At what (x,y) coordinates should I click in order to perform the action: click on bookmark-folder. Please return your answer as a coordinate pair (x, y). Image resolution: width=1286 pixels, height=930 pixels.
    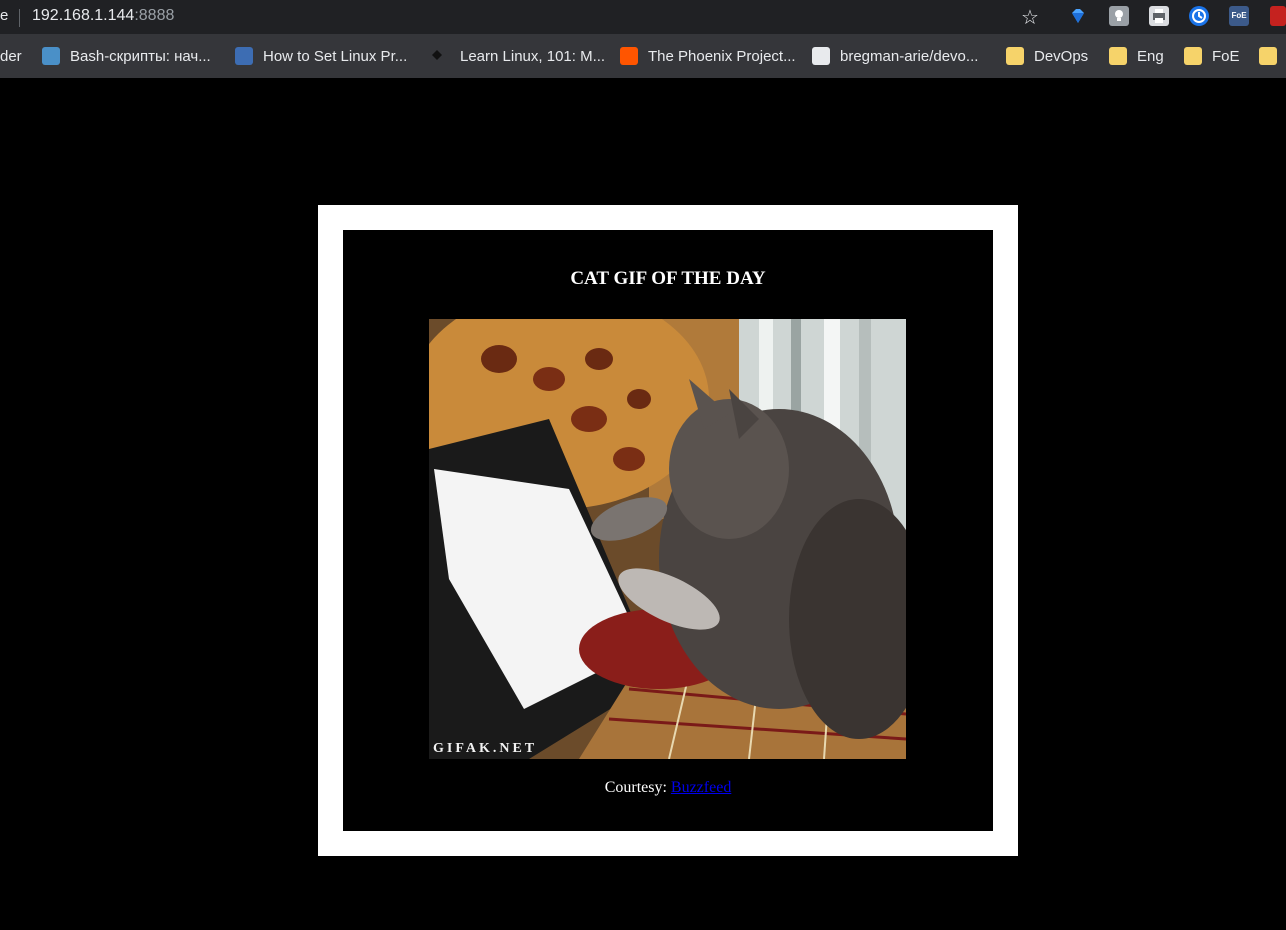
    Looking at the image, I should click on (1272, 56).